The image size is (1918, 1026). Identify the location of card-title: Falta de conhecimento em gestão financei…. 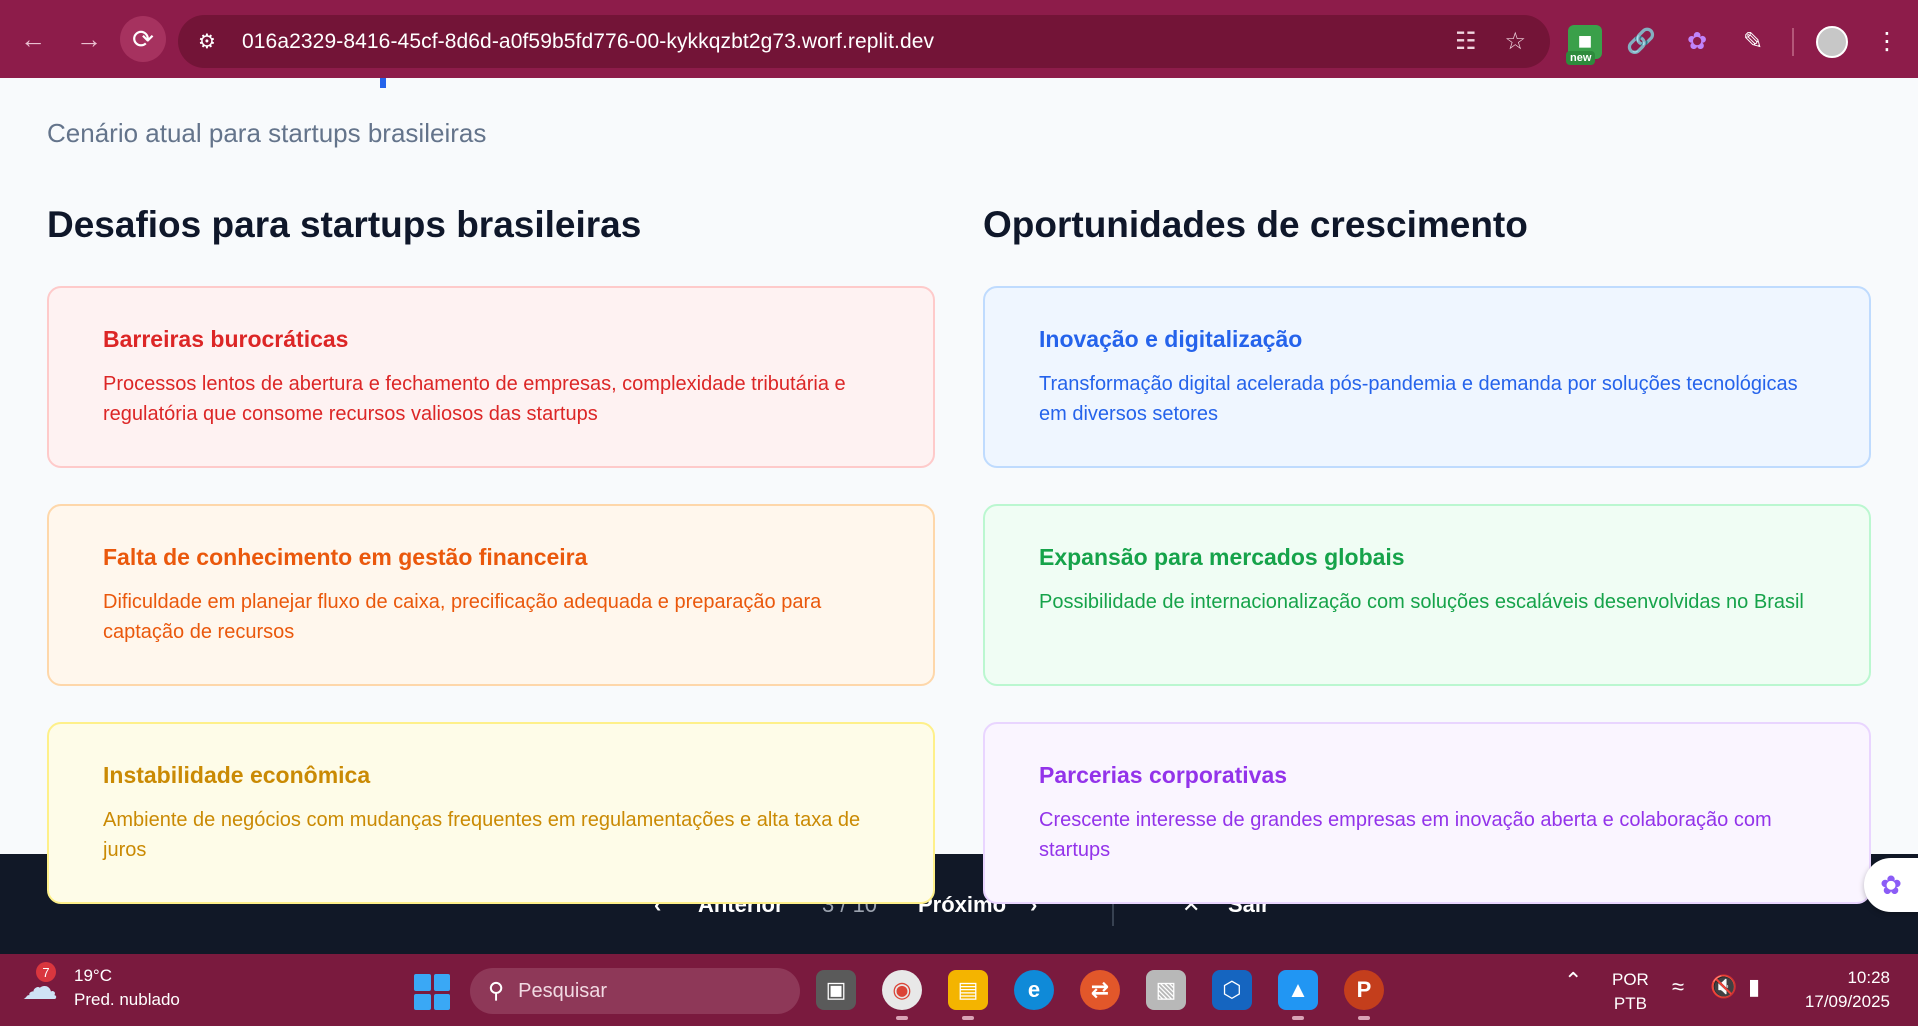
(345, 557).